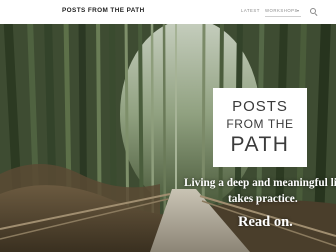  What do you see at coordinates (265, 222) in the screenshot?
I see `read-on-link: Read on.` at bounding box center [265, 222].